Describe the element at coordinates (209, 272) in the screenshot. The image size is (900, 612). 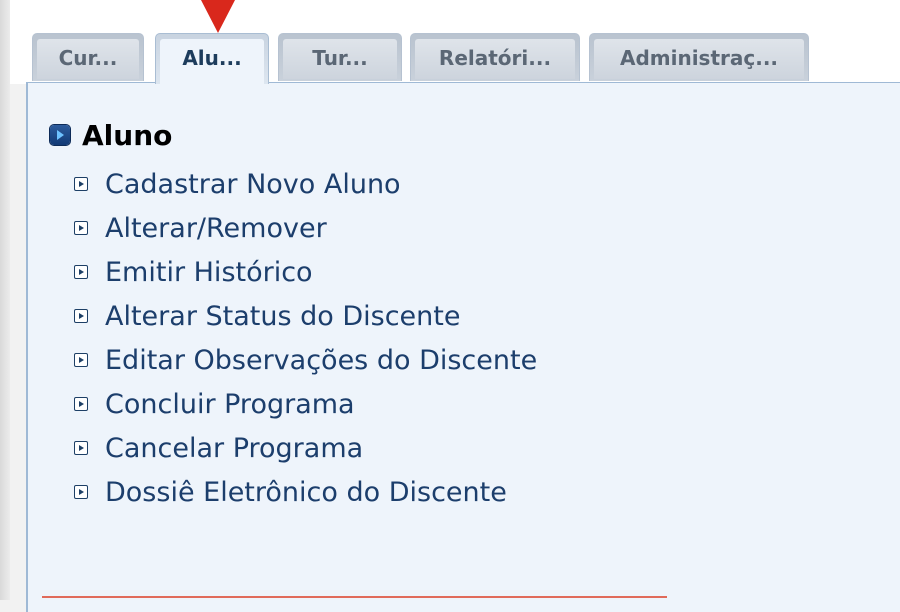
I see `menu-item-label: Emitir Histórico` at that location.